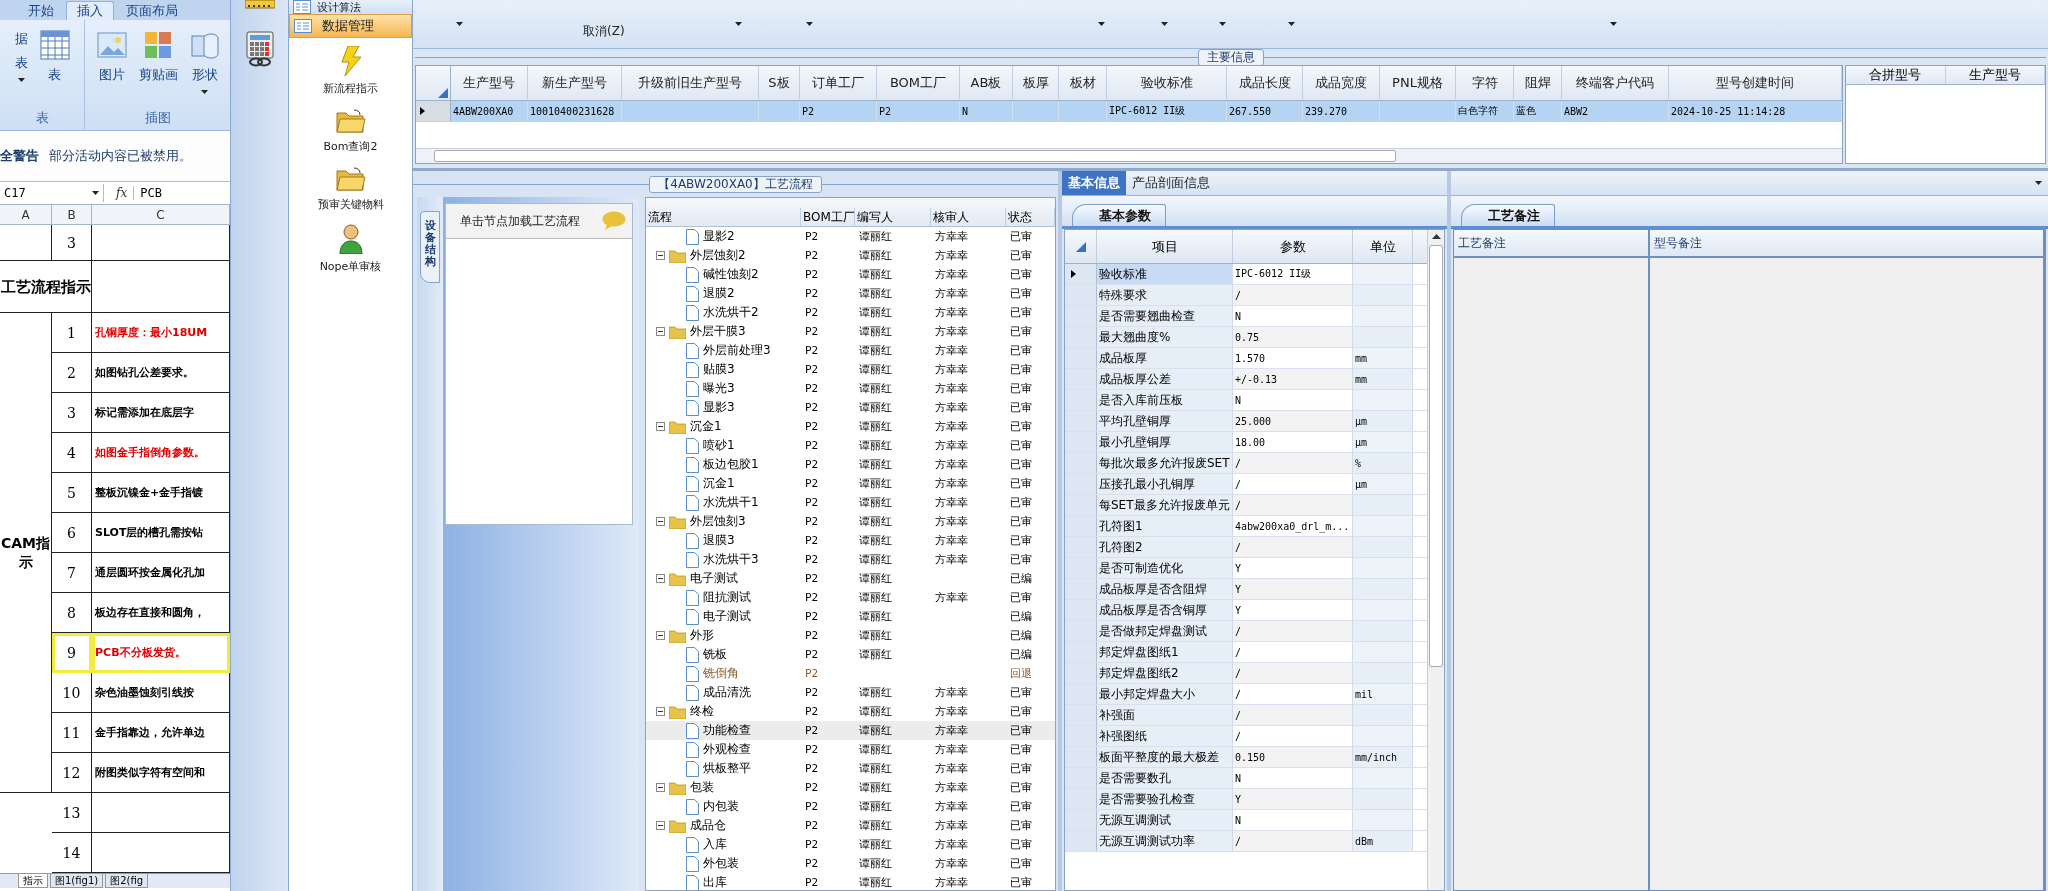 The height and width of the screenshot is (891, 2048). I want to click on parameter-name: 成品板厚, so click(1165, 358).